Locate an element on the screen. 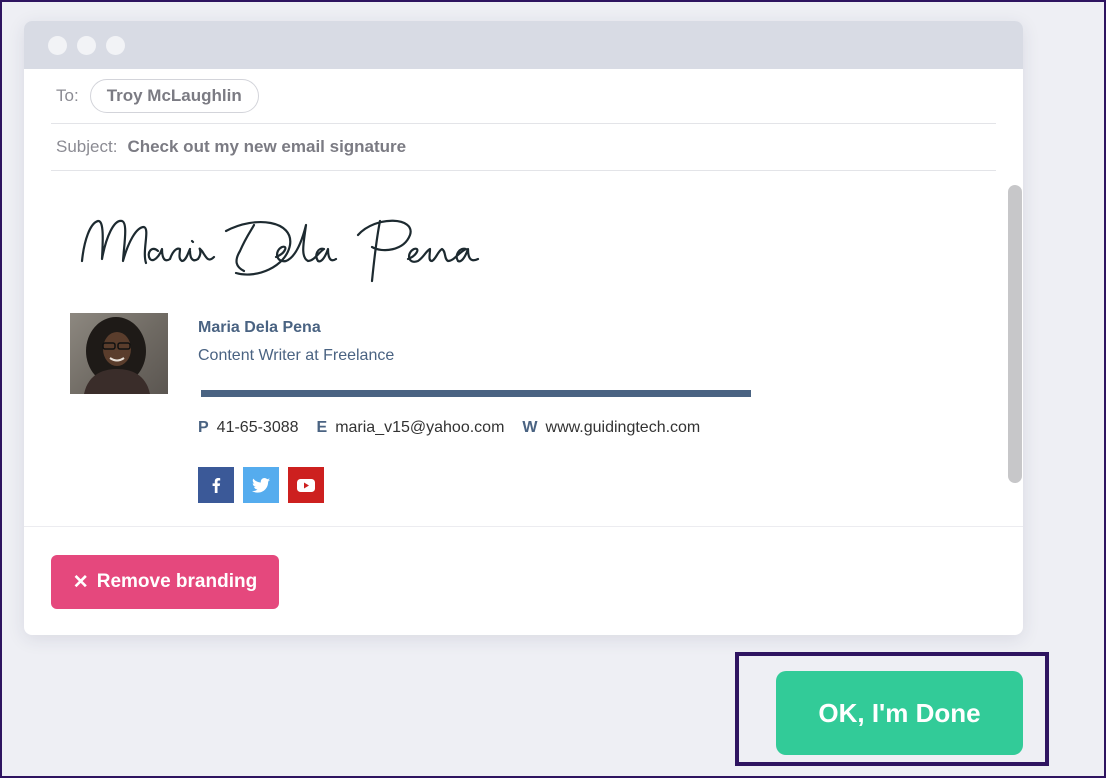  handwritten-signature is located at coordinates (280, 251).